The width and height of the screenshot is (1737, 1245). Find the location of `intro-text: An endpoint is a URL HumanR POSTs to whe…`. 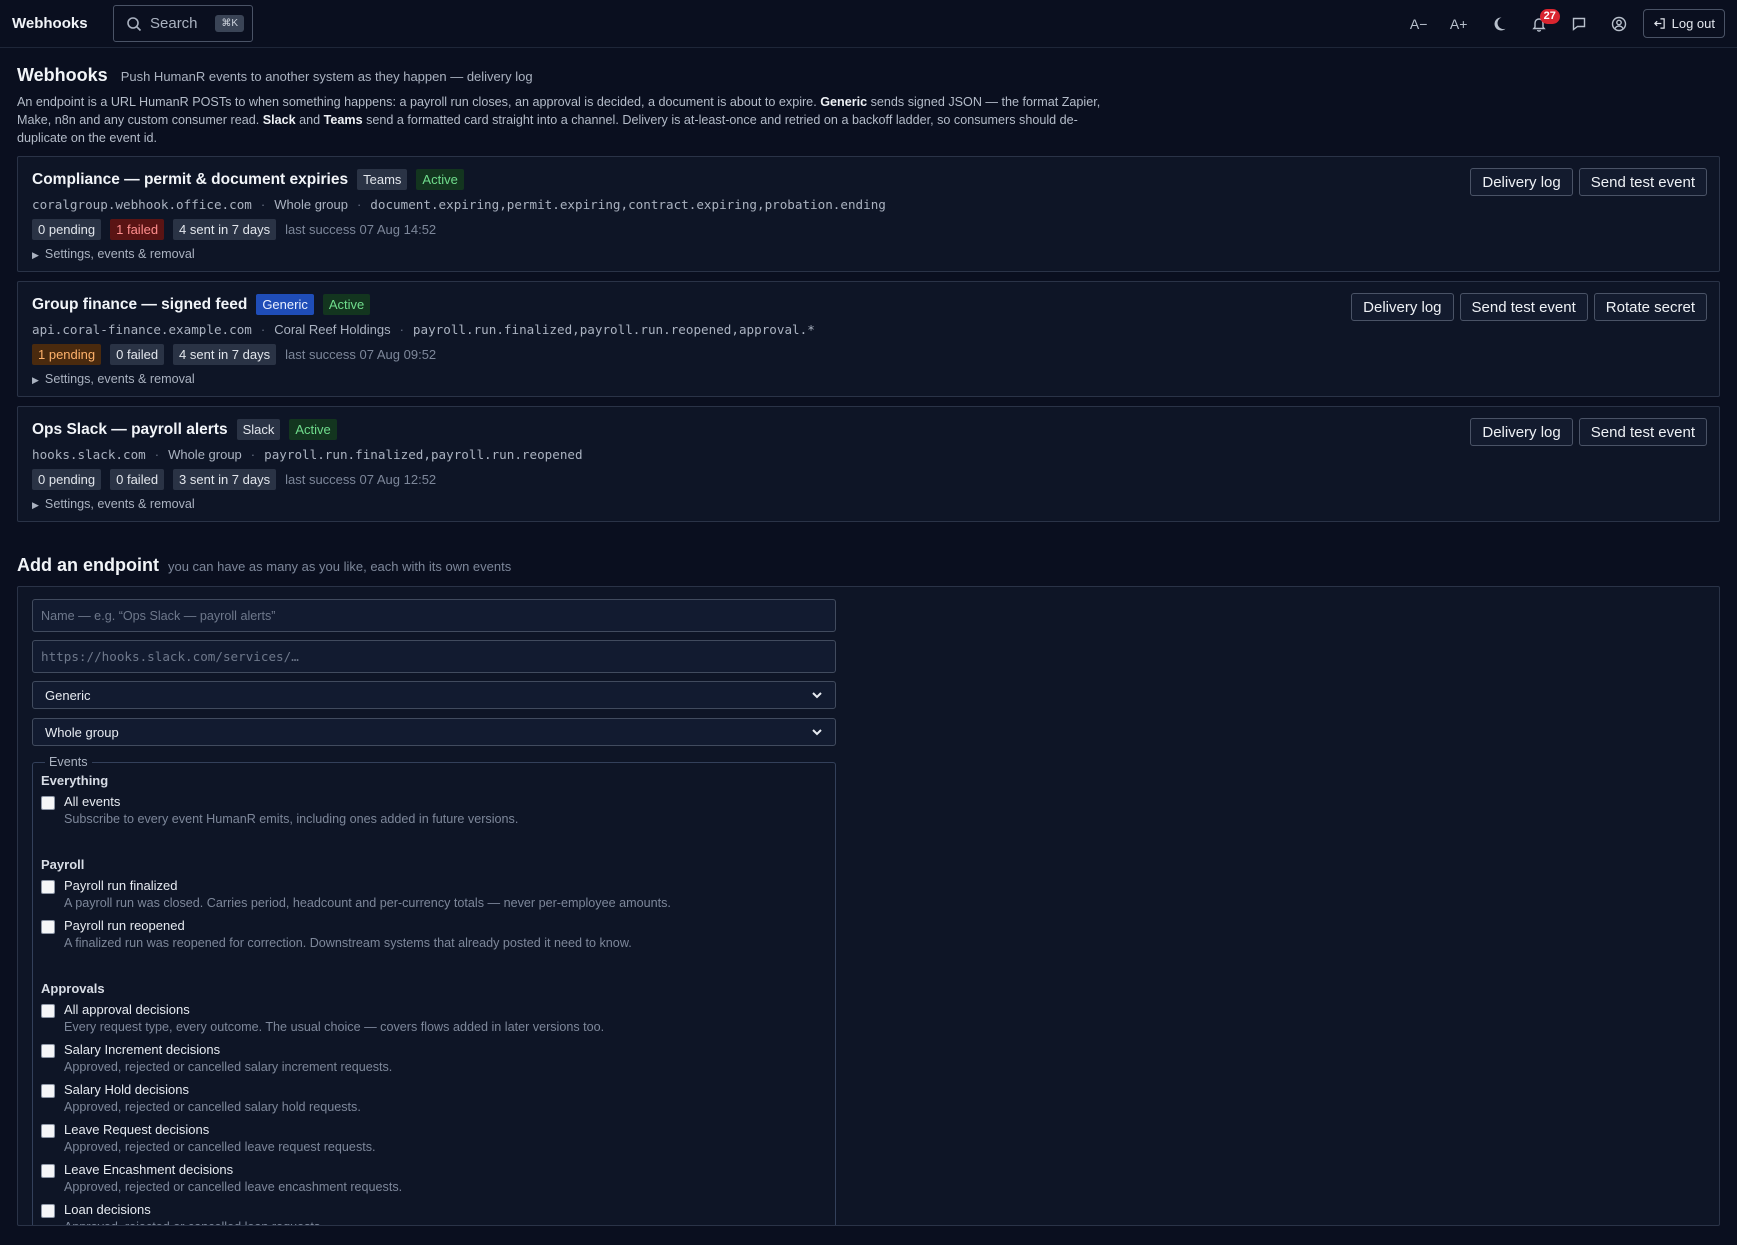

intro-text: An endpoint is a URL HumanR POSTs to whe… is located at coordinates (559, 120).